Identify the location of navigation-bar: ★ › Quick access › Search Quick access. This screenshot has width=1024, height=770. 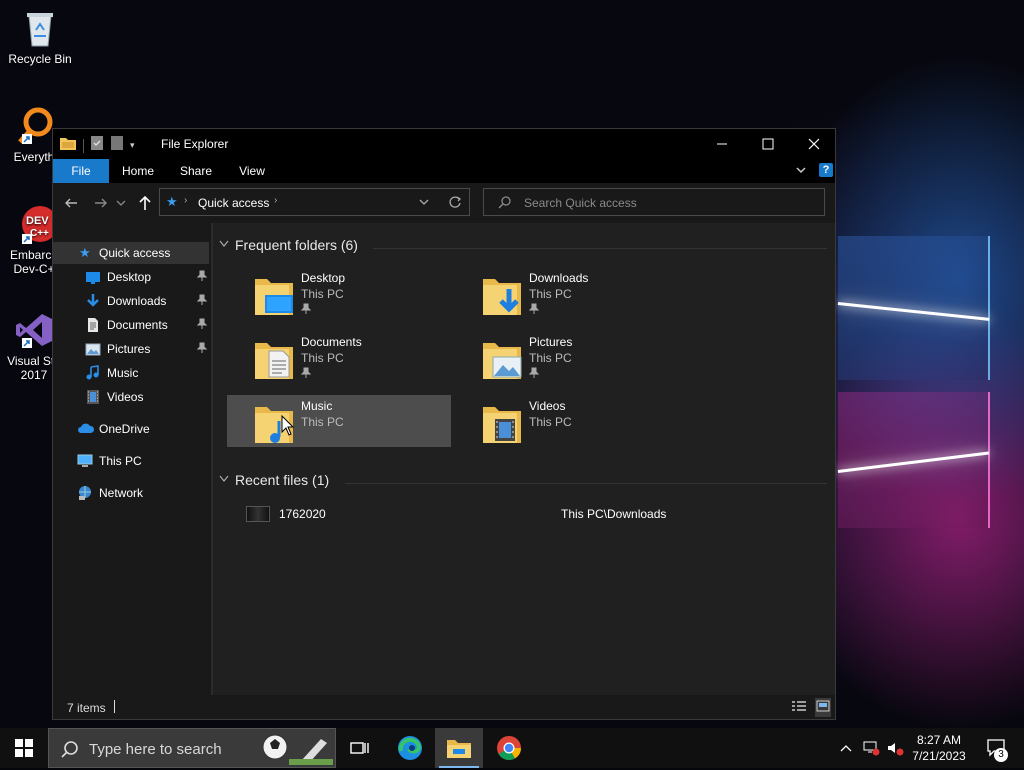
(444, 203).